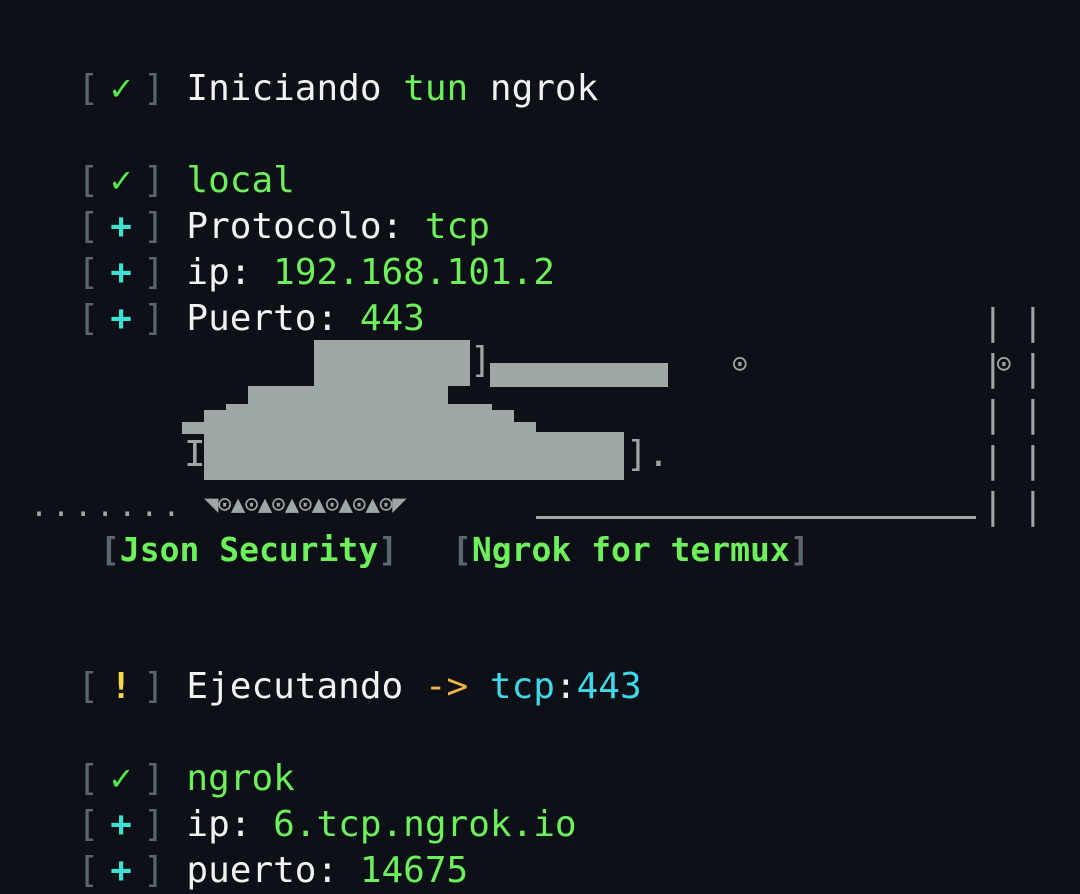 Image resolution: width=1080 pixels, height=894 pixels. Describe the element at coordinates (251, 846) in the screenshot. I see `ngrok-port-line: [+] puerto: 14675` at that location.